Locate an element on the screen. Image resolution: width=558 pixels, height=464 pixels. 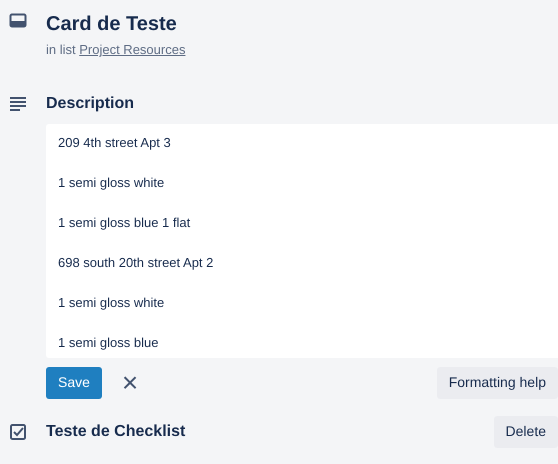
save-button: Save is located at coordinates (74, 382).